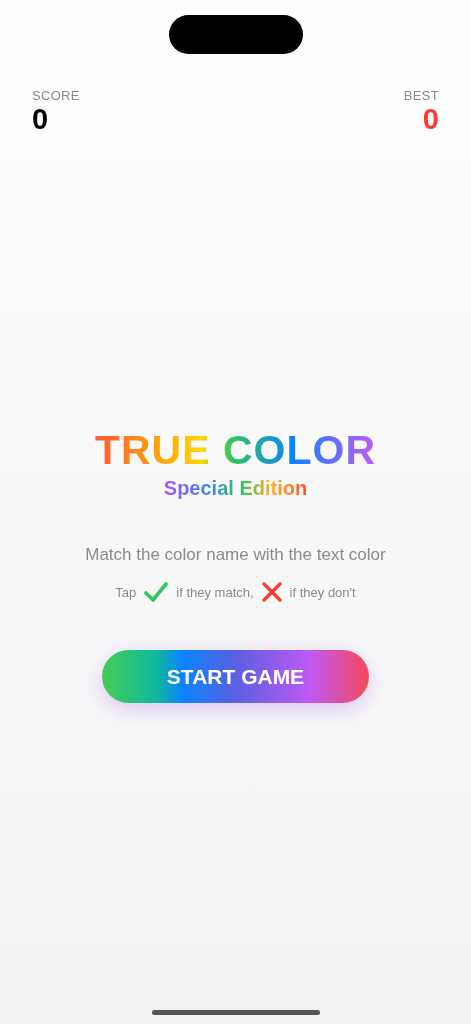 The height and width of the screenshot is (1024, 471). Describe the element at coordinates (56, 95) in the screenshot. I see `score-label: SCORE` at that location.